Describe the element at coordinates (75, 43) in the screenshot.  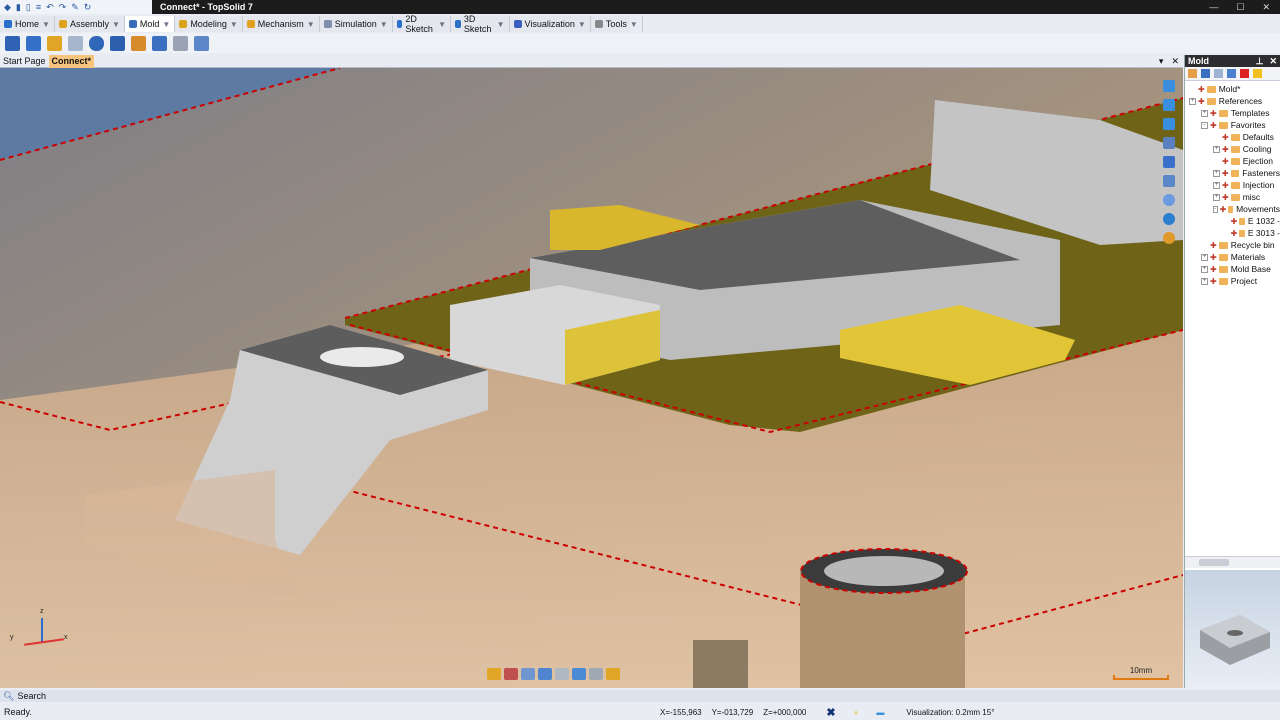
I see `box-icon` at that location.